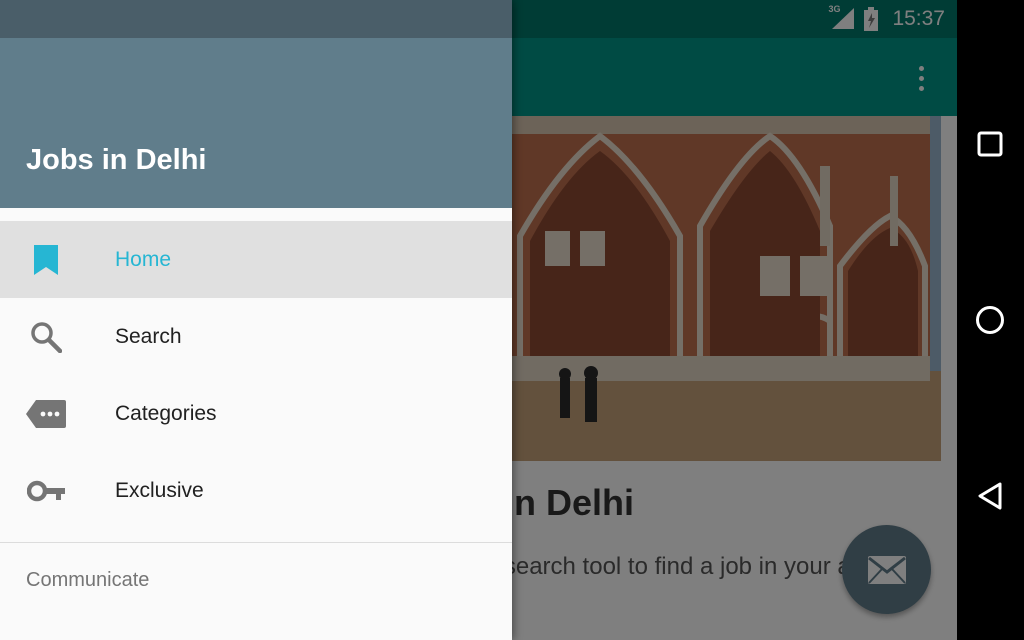 This screenshot has width=1024, height=640. What do you see at coordinates (148, 336) in the screenshot?
I see `nav-label-search: Search` at bounding box center [148, 336].